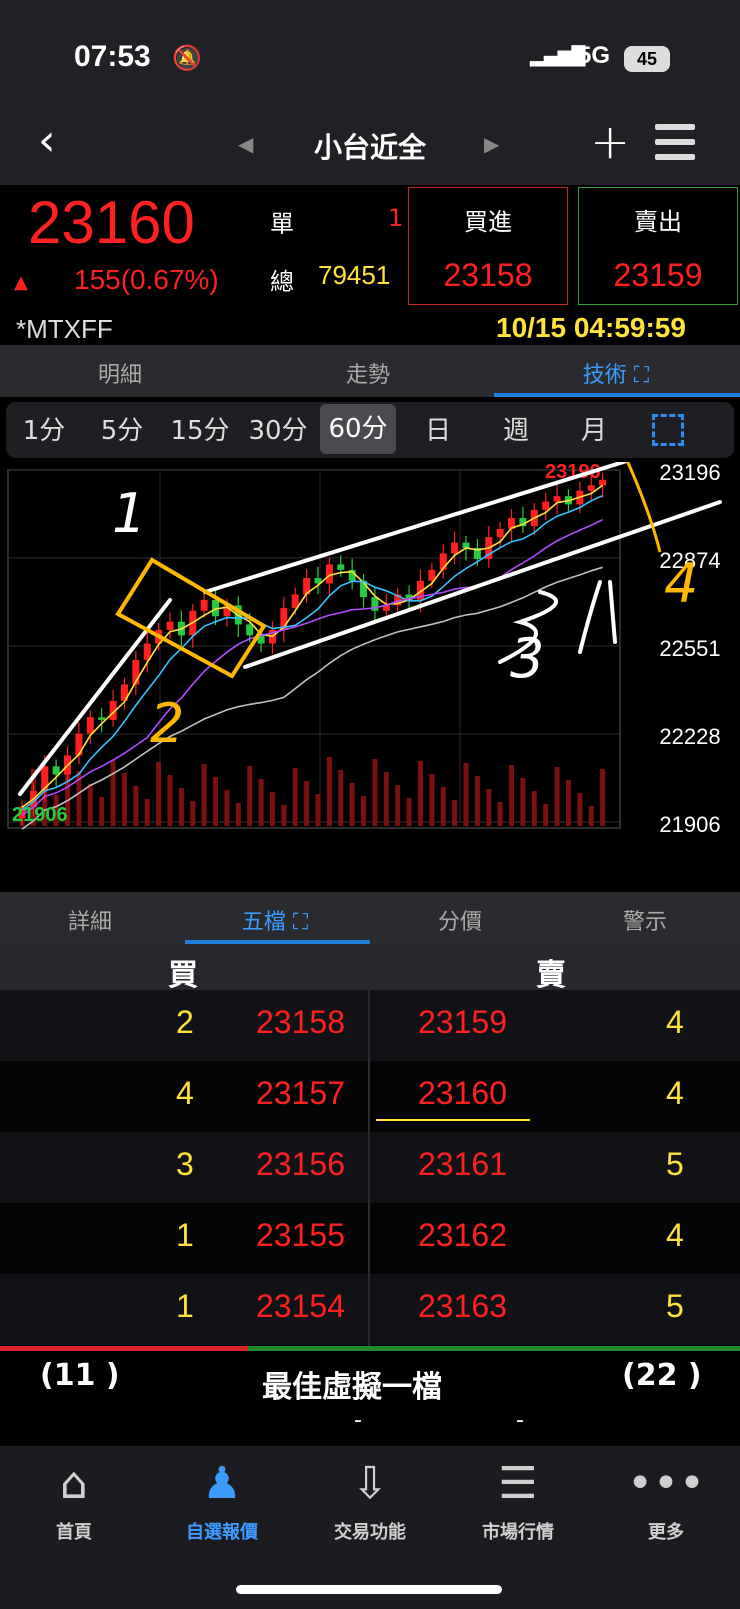 This screenshot has height=1609, width=740. What do you see at coordinates (245, 144) in the screenshot?
I see `prev-symbol-icon: ◀` at bounding box center [245, 144].